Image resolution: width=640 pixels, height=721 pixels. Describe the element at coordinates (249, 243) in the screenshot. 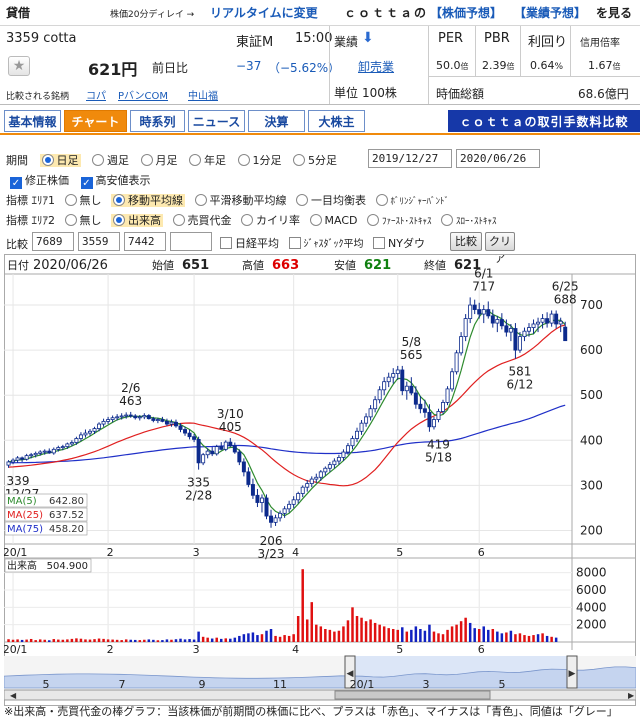

I see `cmp-nikkei-checkbox: 日経平均` at that location.